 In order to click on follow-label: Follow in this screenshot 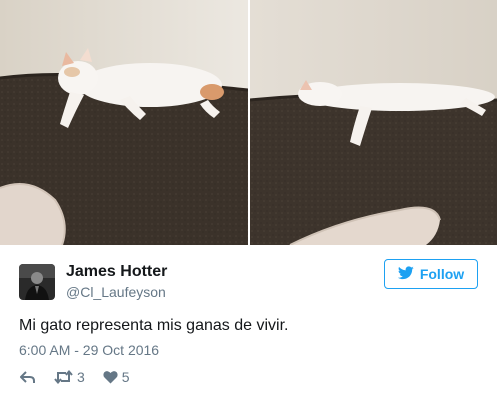, I will do `click(442, 274)`.